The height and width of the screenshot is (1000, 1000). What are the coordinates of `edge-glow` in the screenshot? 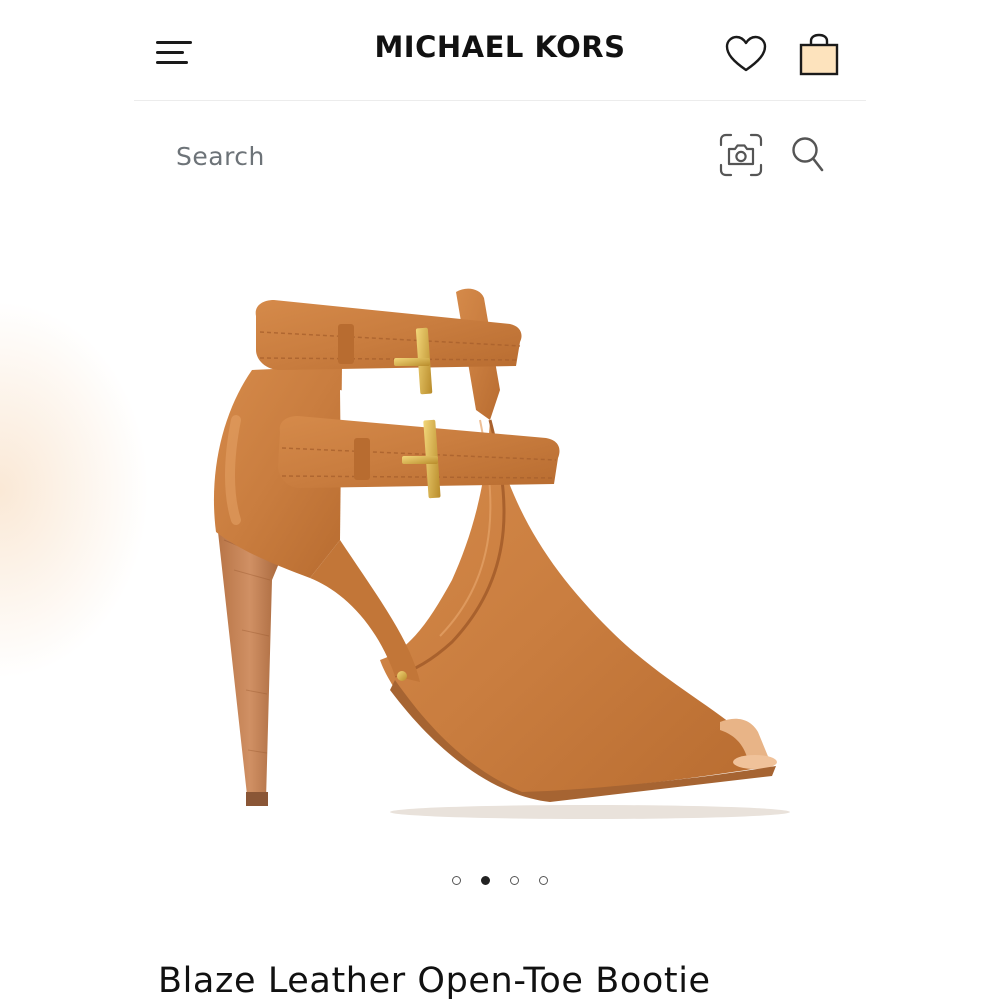 It's located at (75, 490).